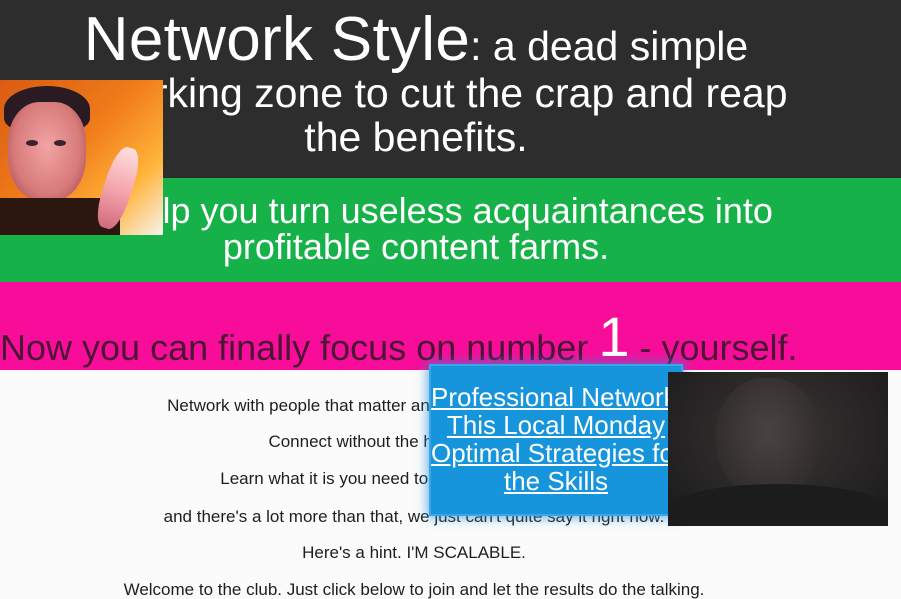  What do you see at coordinates (713, 347) in the screenshot?
I see `focus-suffix: - yourself.` at bounding box center [713, 347].